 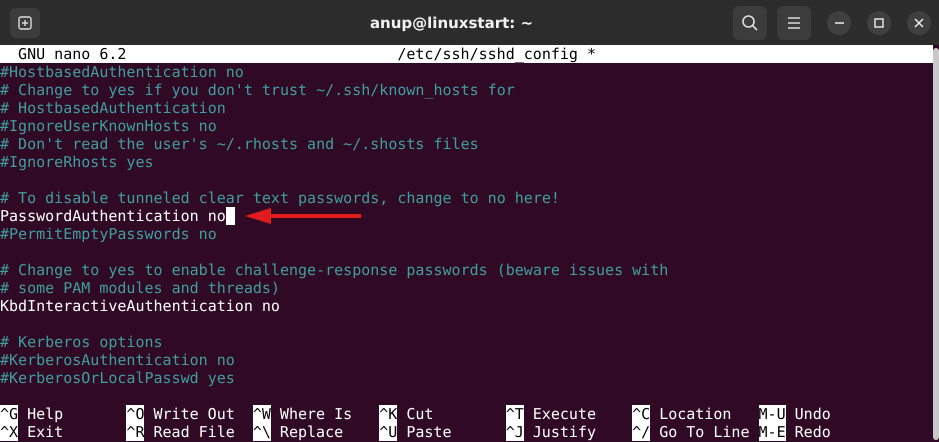 What do you see at coordinates (316, 414) in the screenshot?
I see `shortcut-label: Where Is` at bounding box center [316, 414].